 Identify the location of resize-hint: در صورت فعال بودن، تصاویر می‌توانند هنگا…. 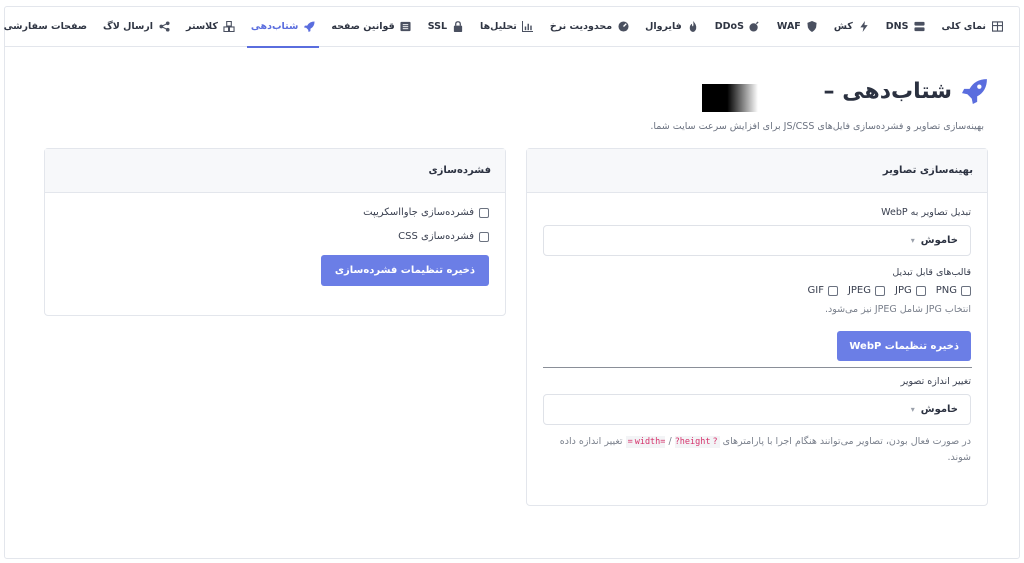
(757, 449).